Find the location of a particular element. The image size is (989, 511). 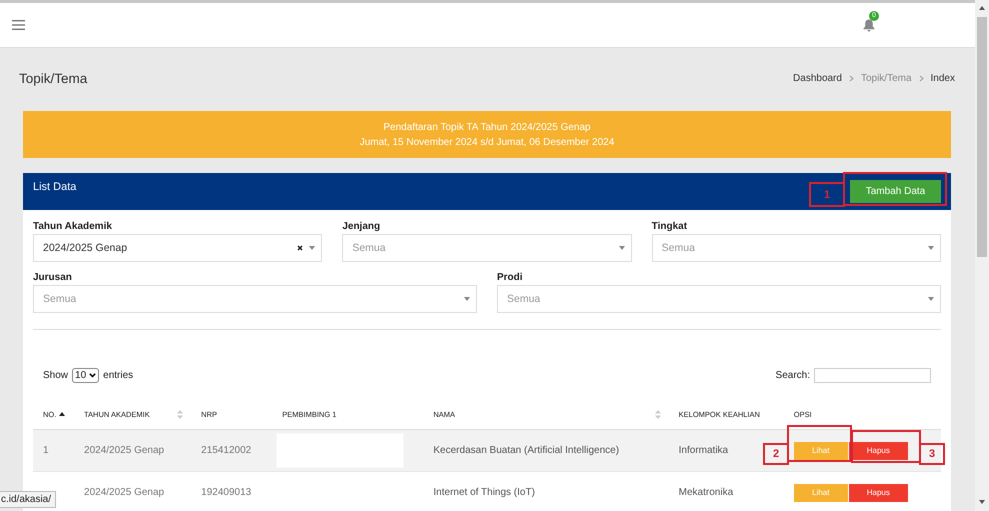

filter-label: Tingkat is located at coordinates (670, 226).